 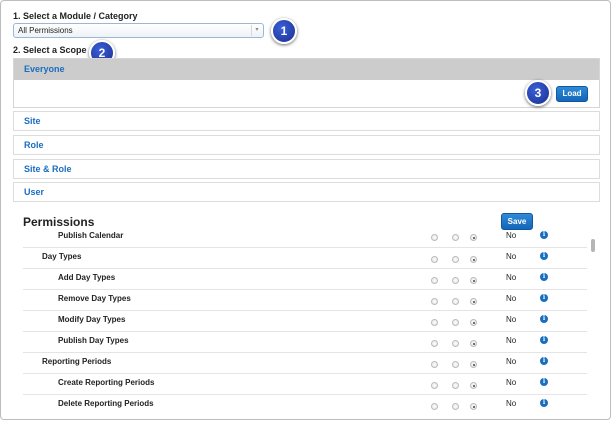 What do you see at coordinates (59, 222) in the screenshot?
I see `permissions-heading: Permissions` at bounding box center [59, 222].